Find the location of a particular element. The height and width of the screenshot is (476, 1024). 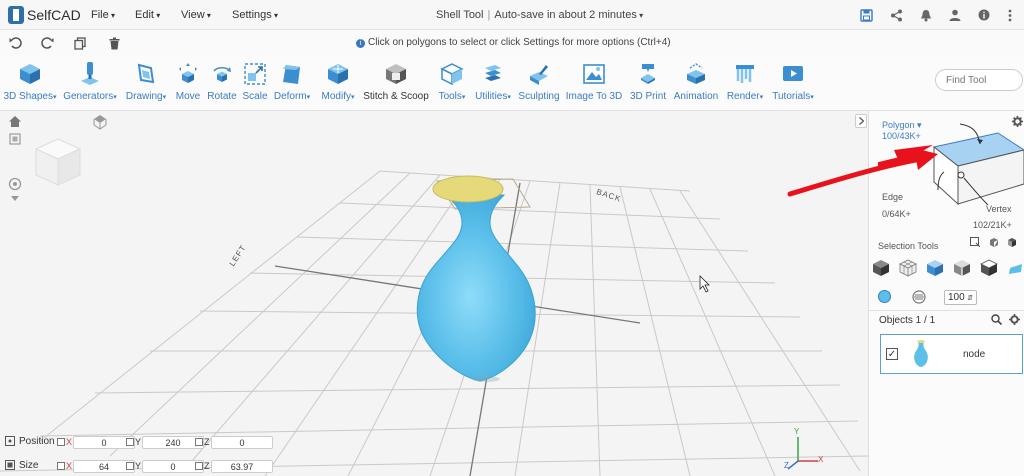

select-rect-icon is located at coordinates (975, 243).